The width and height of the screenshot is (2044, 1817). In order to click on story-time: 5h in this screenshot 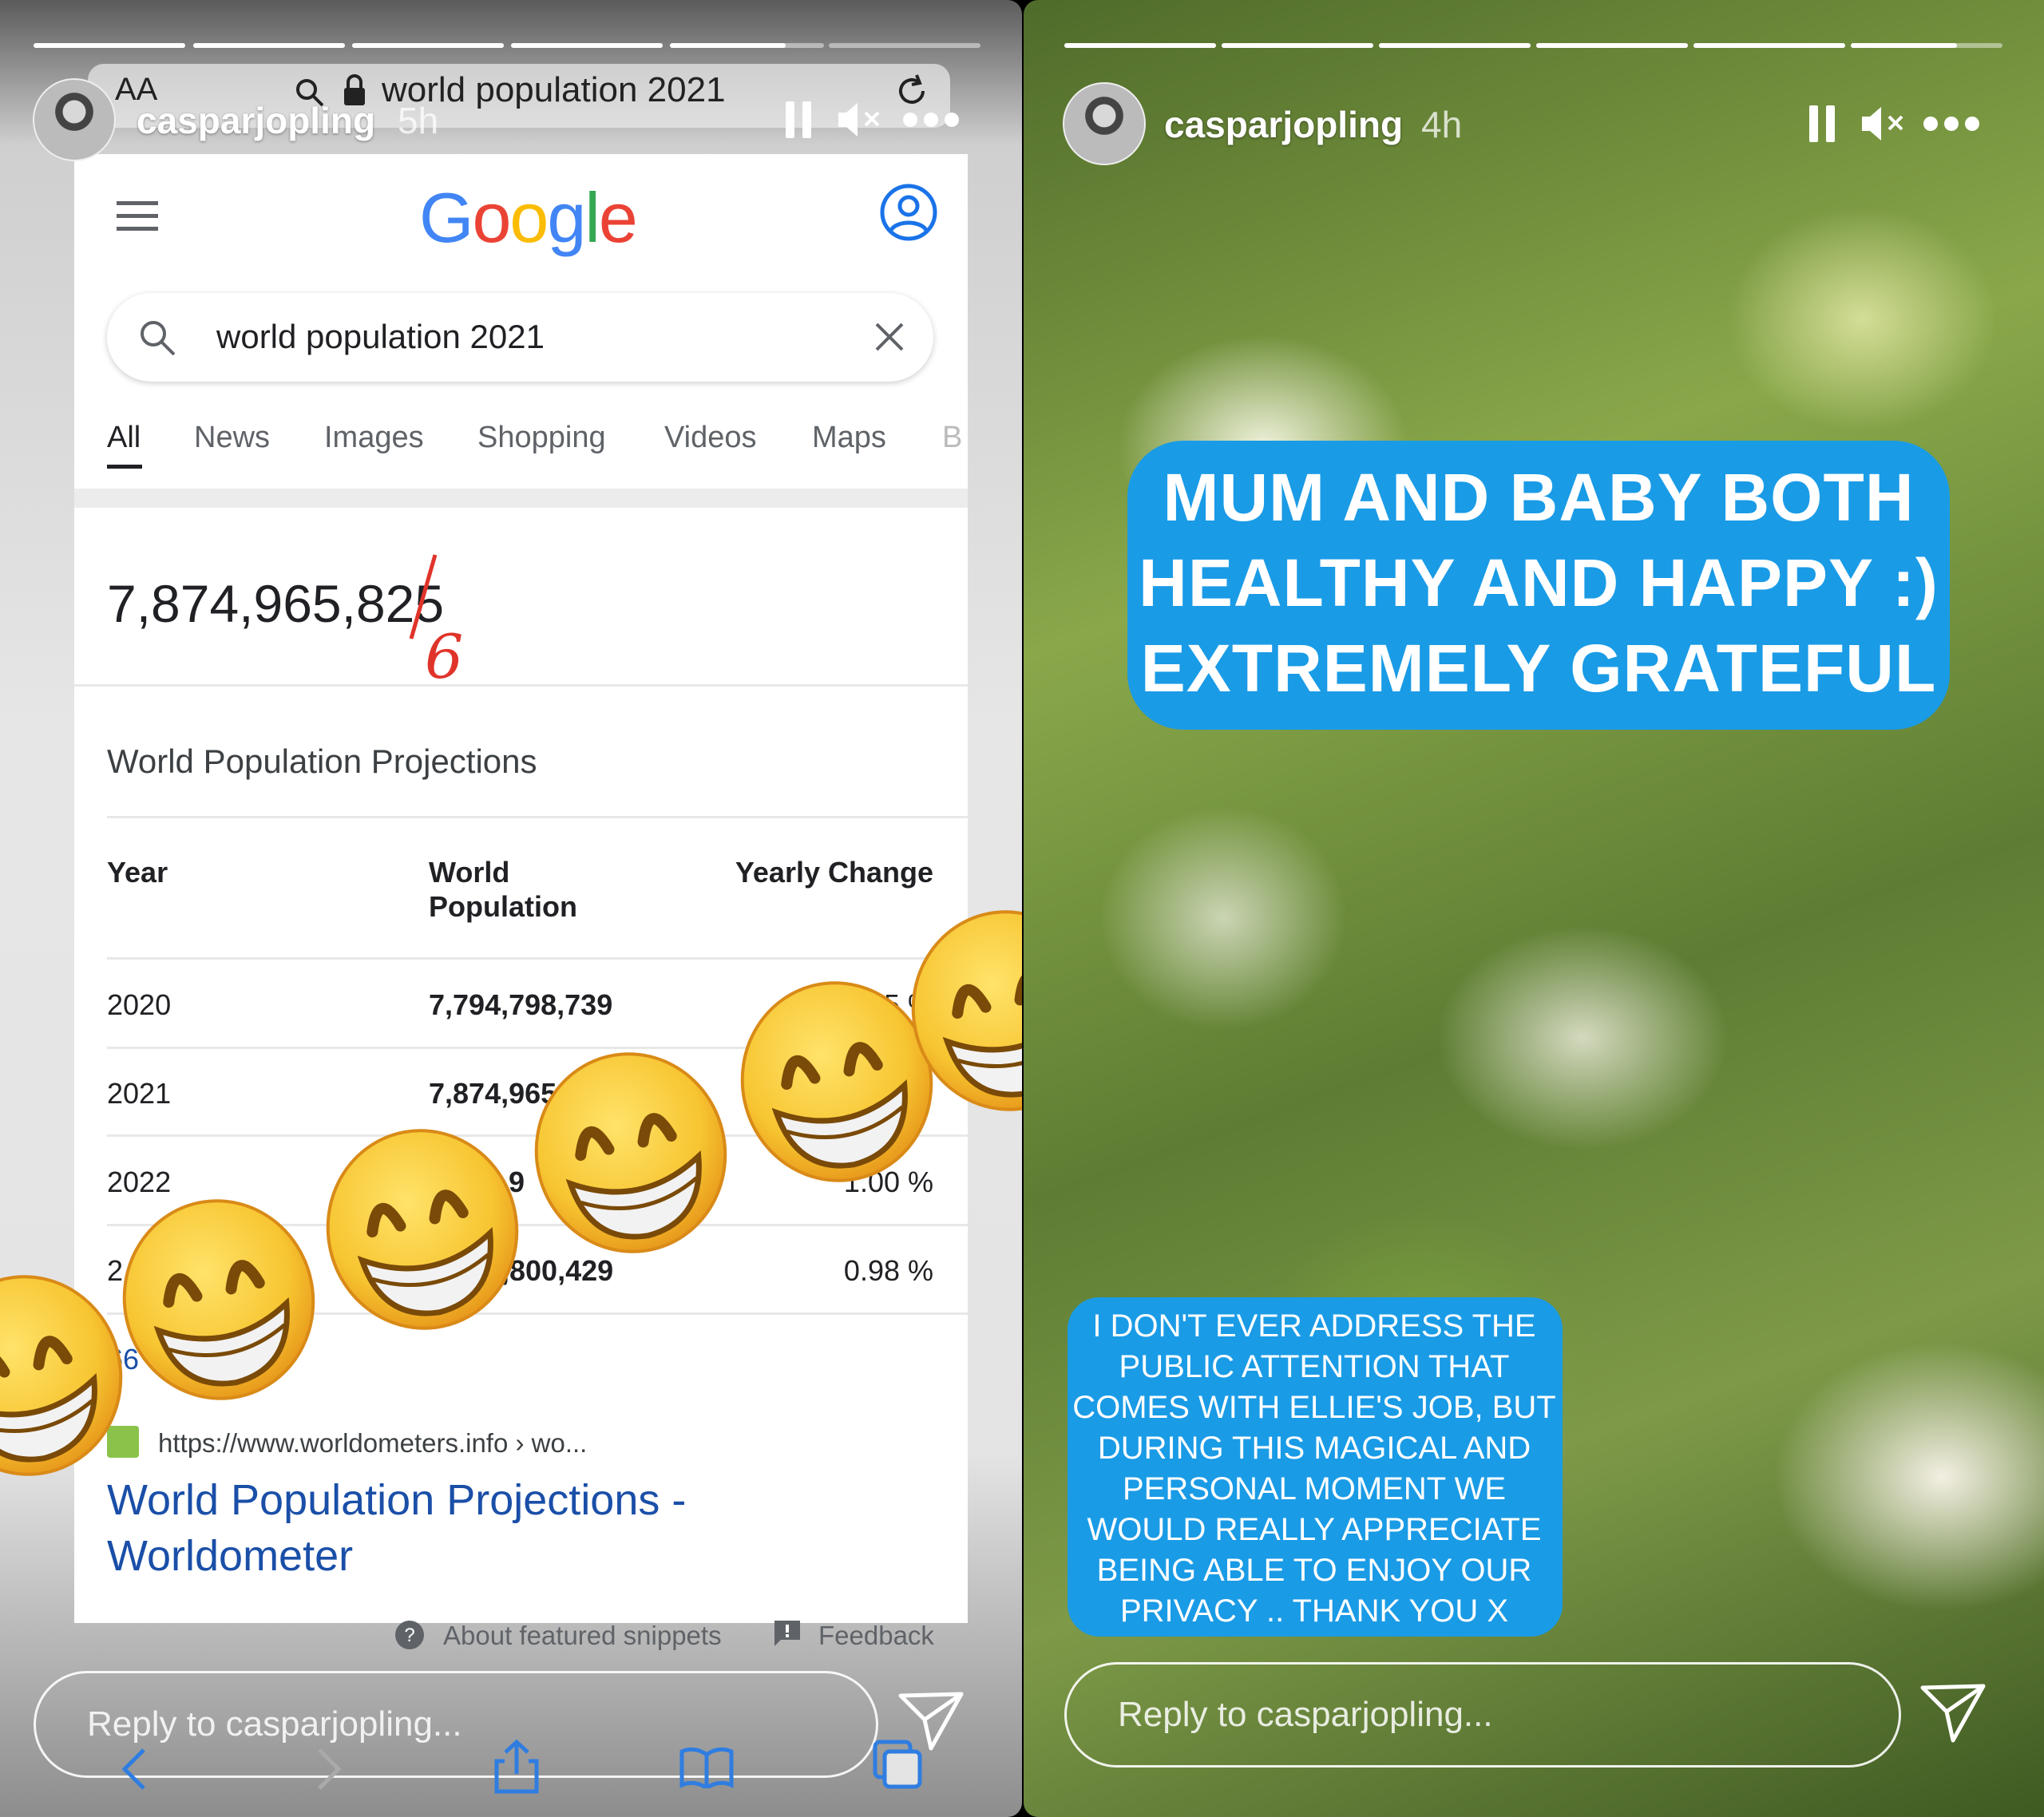, I will do `click(418, 121)`.